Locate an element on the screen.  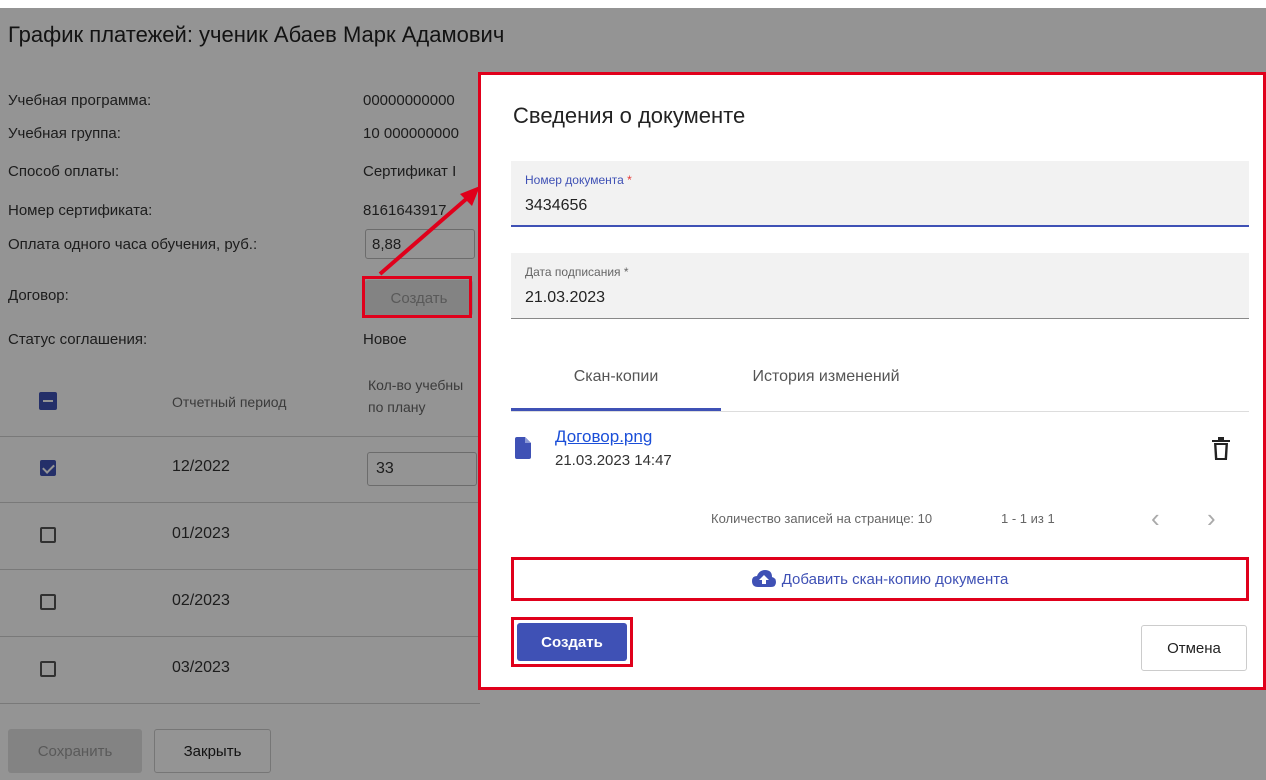
dialog-tabs: Скан-копии История изменений is located at coordinates (880, 378).